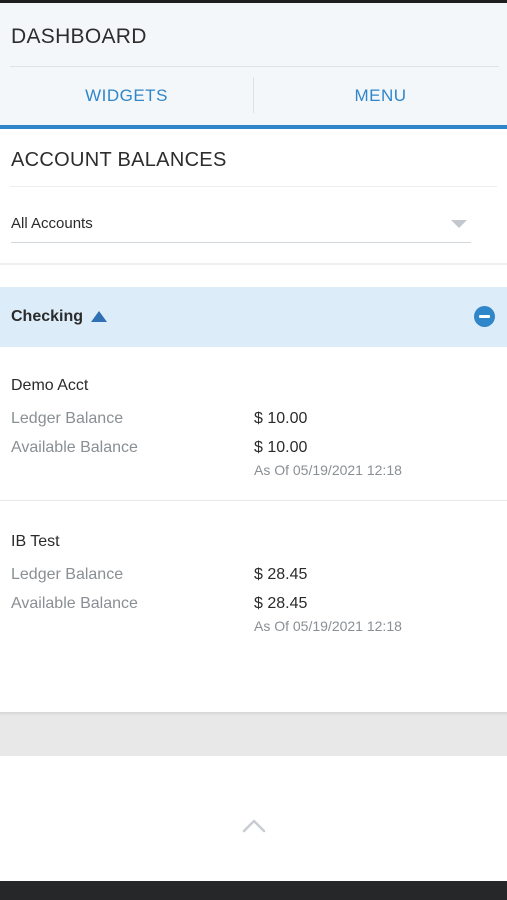 The height and width of the screenshot is (900, 507). I want to click on minus-circle-icon, so click(484, 316).